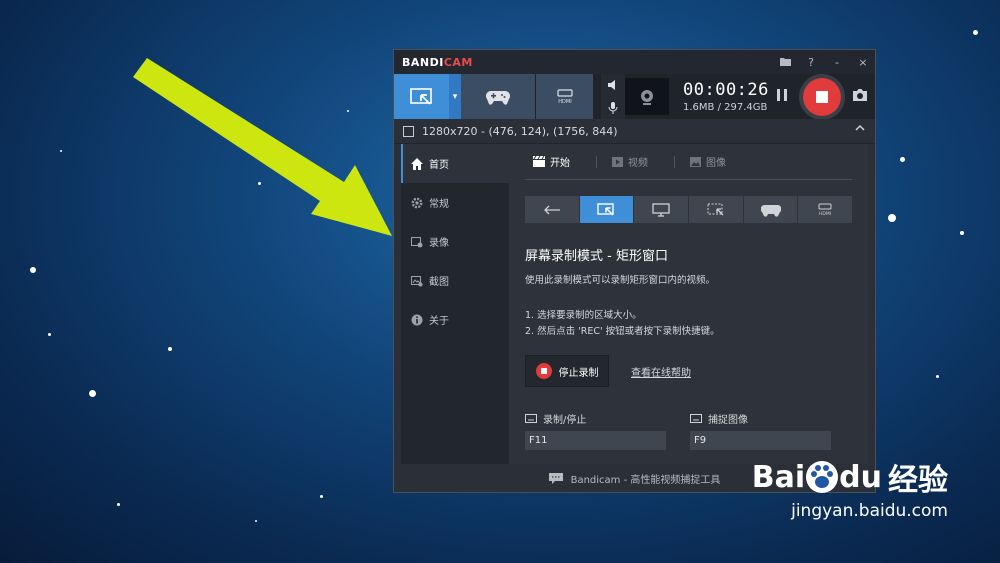 Image resolution: width=1000 pixels, height=563 pixels. What do you see at coordinates (595, 440) in the screenshot?
I see `hotkey-record-field: F11` at bounding box center [595, 440].